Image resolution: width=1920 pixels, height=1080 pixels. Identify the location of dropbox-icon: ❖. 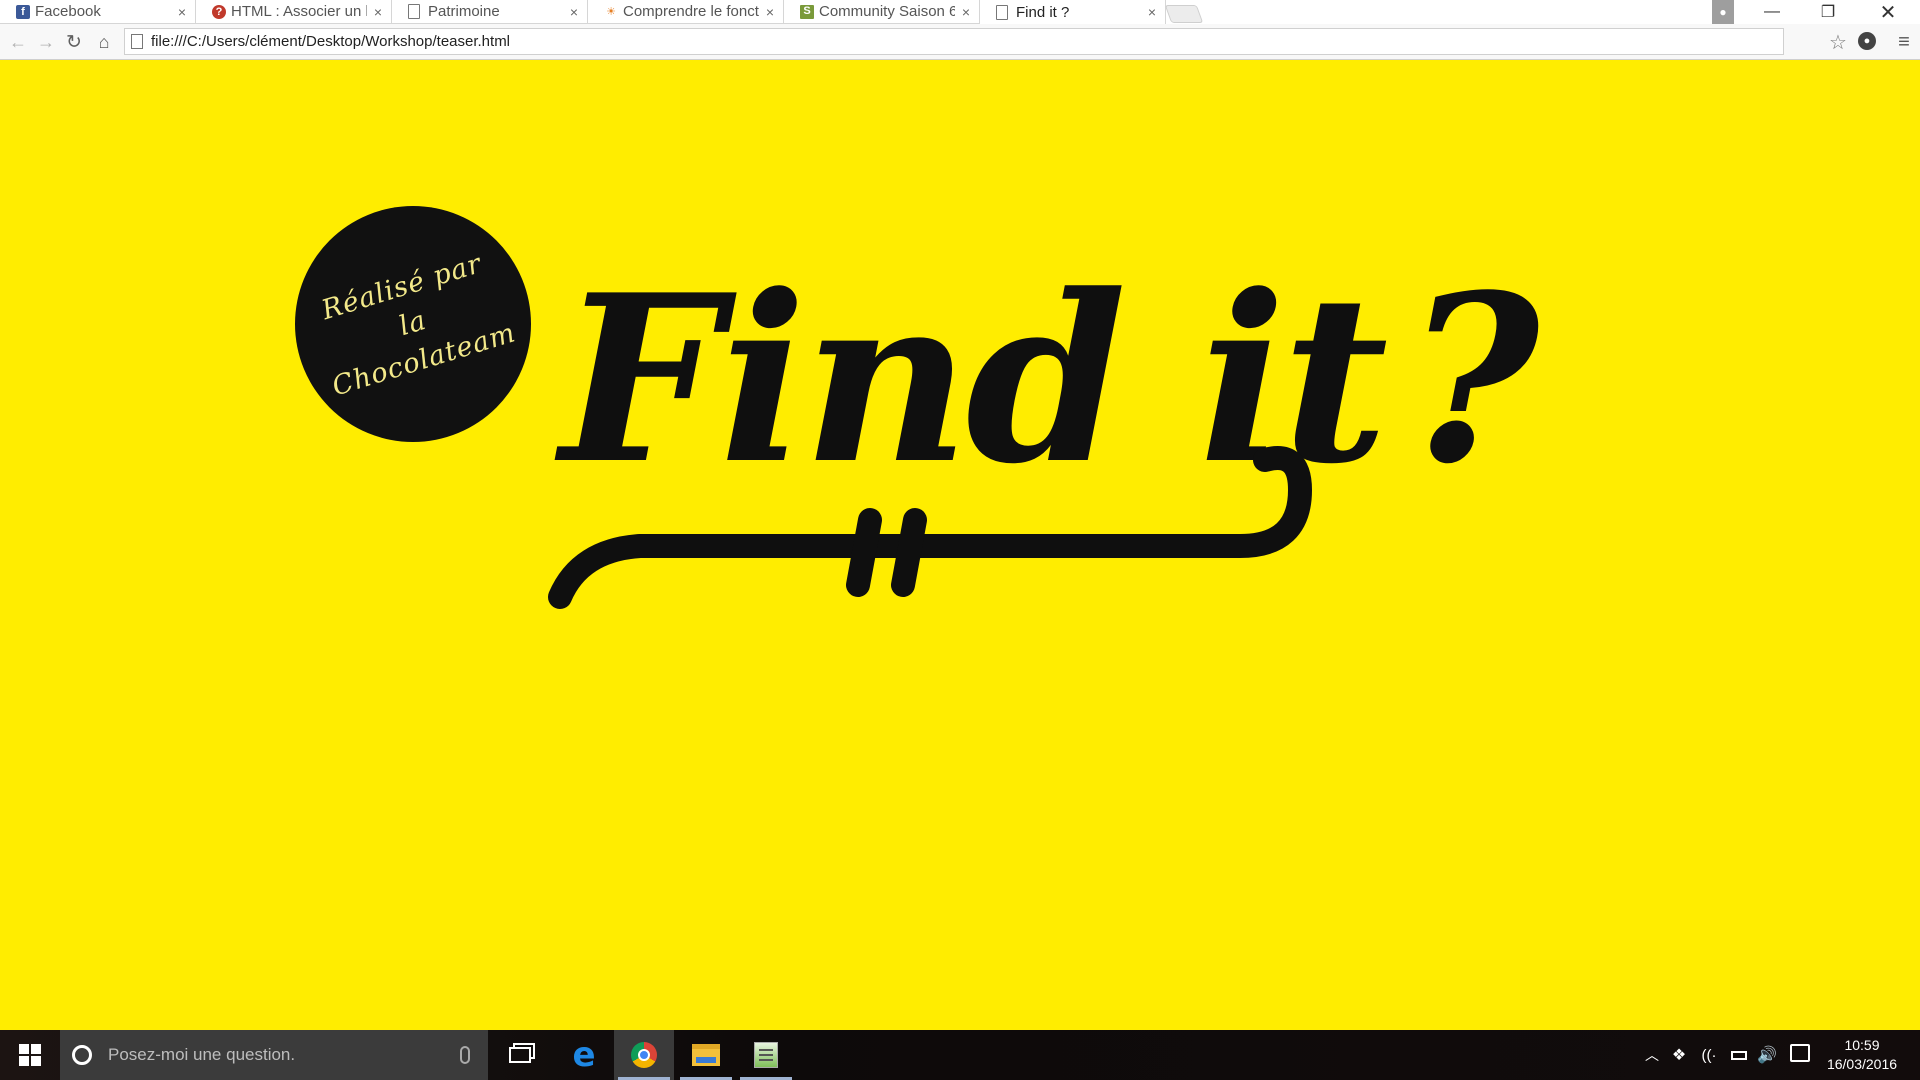
(1679, 1055).